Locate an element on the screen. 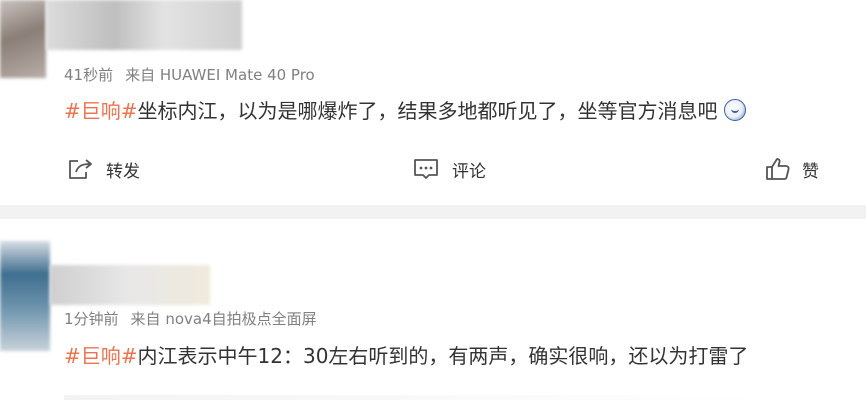 The height and width of the screenshot is (400, 866). face-emoji-icon is located at coordinates (734, 110).